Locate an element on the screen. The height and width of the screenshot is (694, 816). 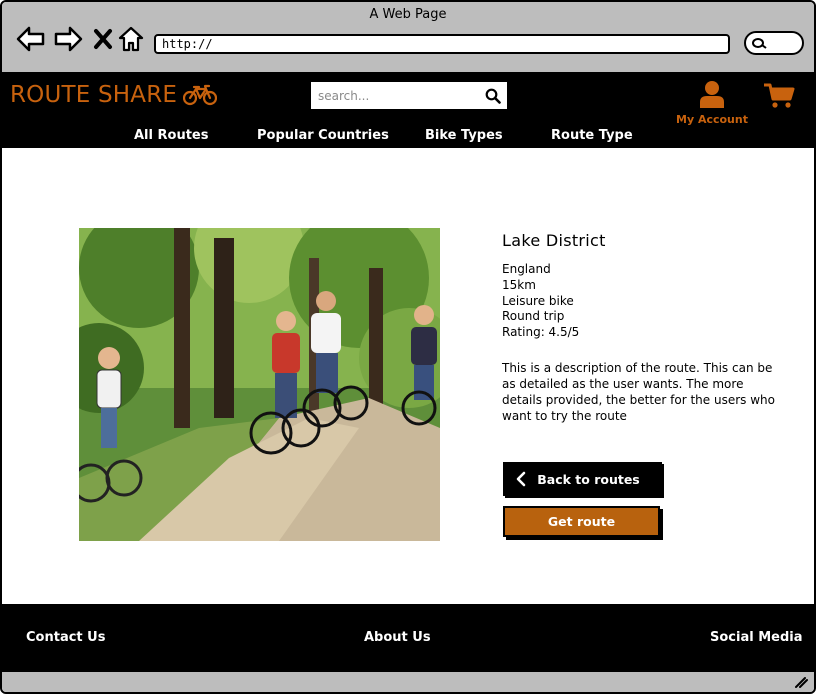
route-bike-type: Leisure bike is located at coordinates (538, 300).